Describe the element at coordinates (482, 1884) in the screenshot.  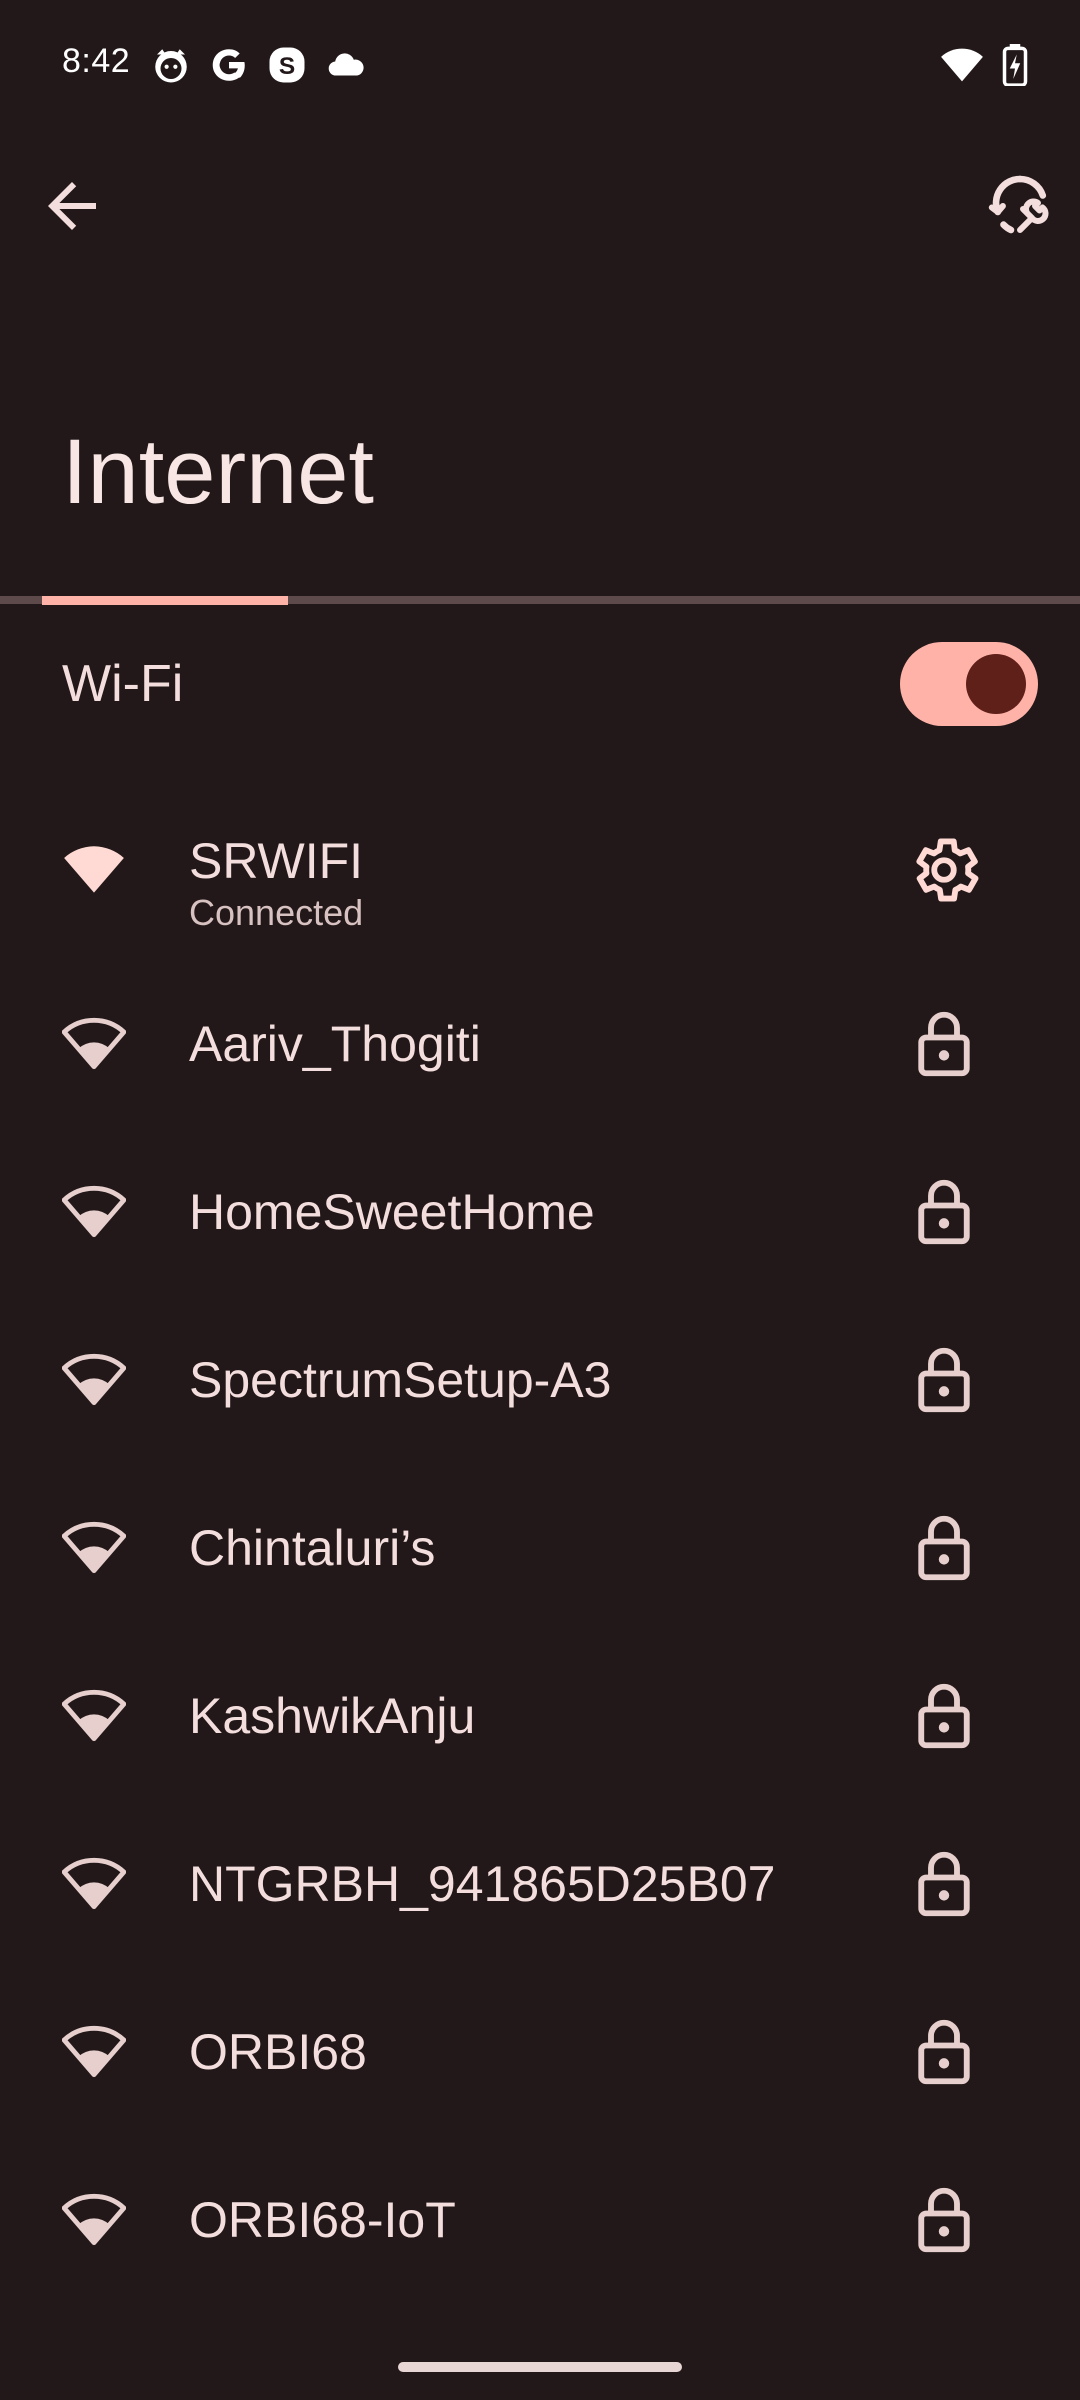
I see `network-name: NTGRBH_941865D25B07` at that location.